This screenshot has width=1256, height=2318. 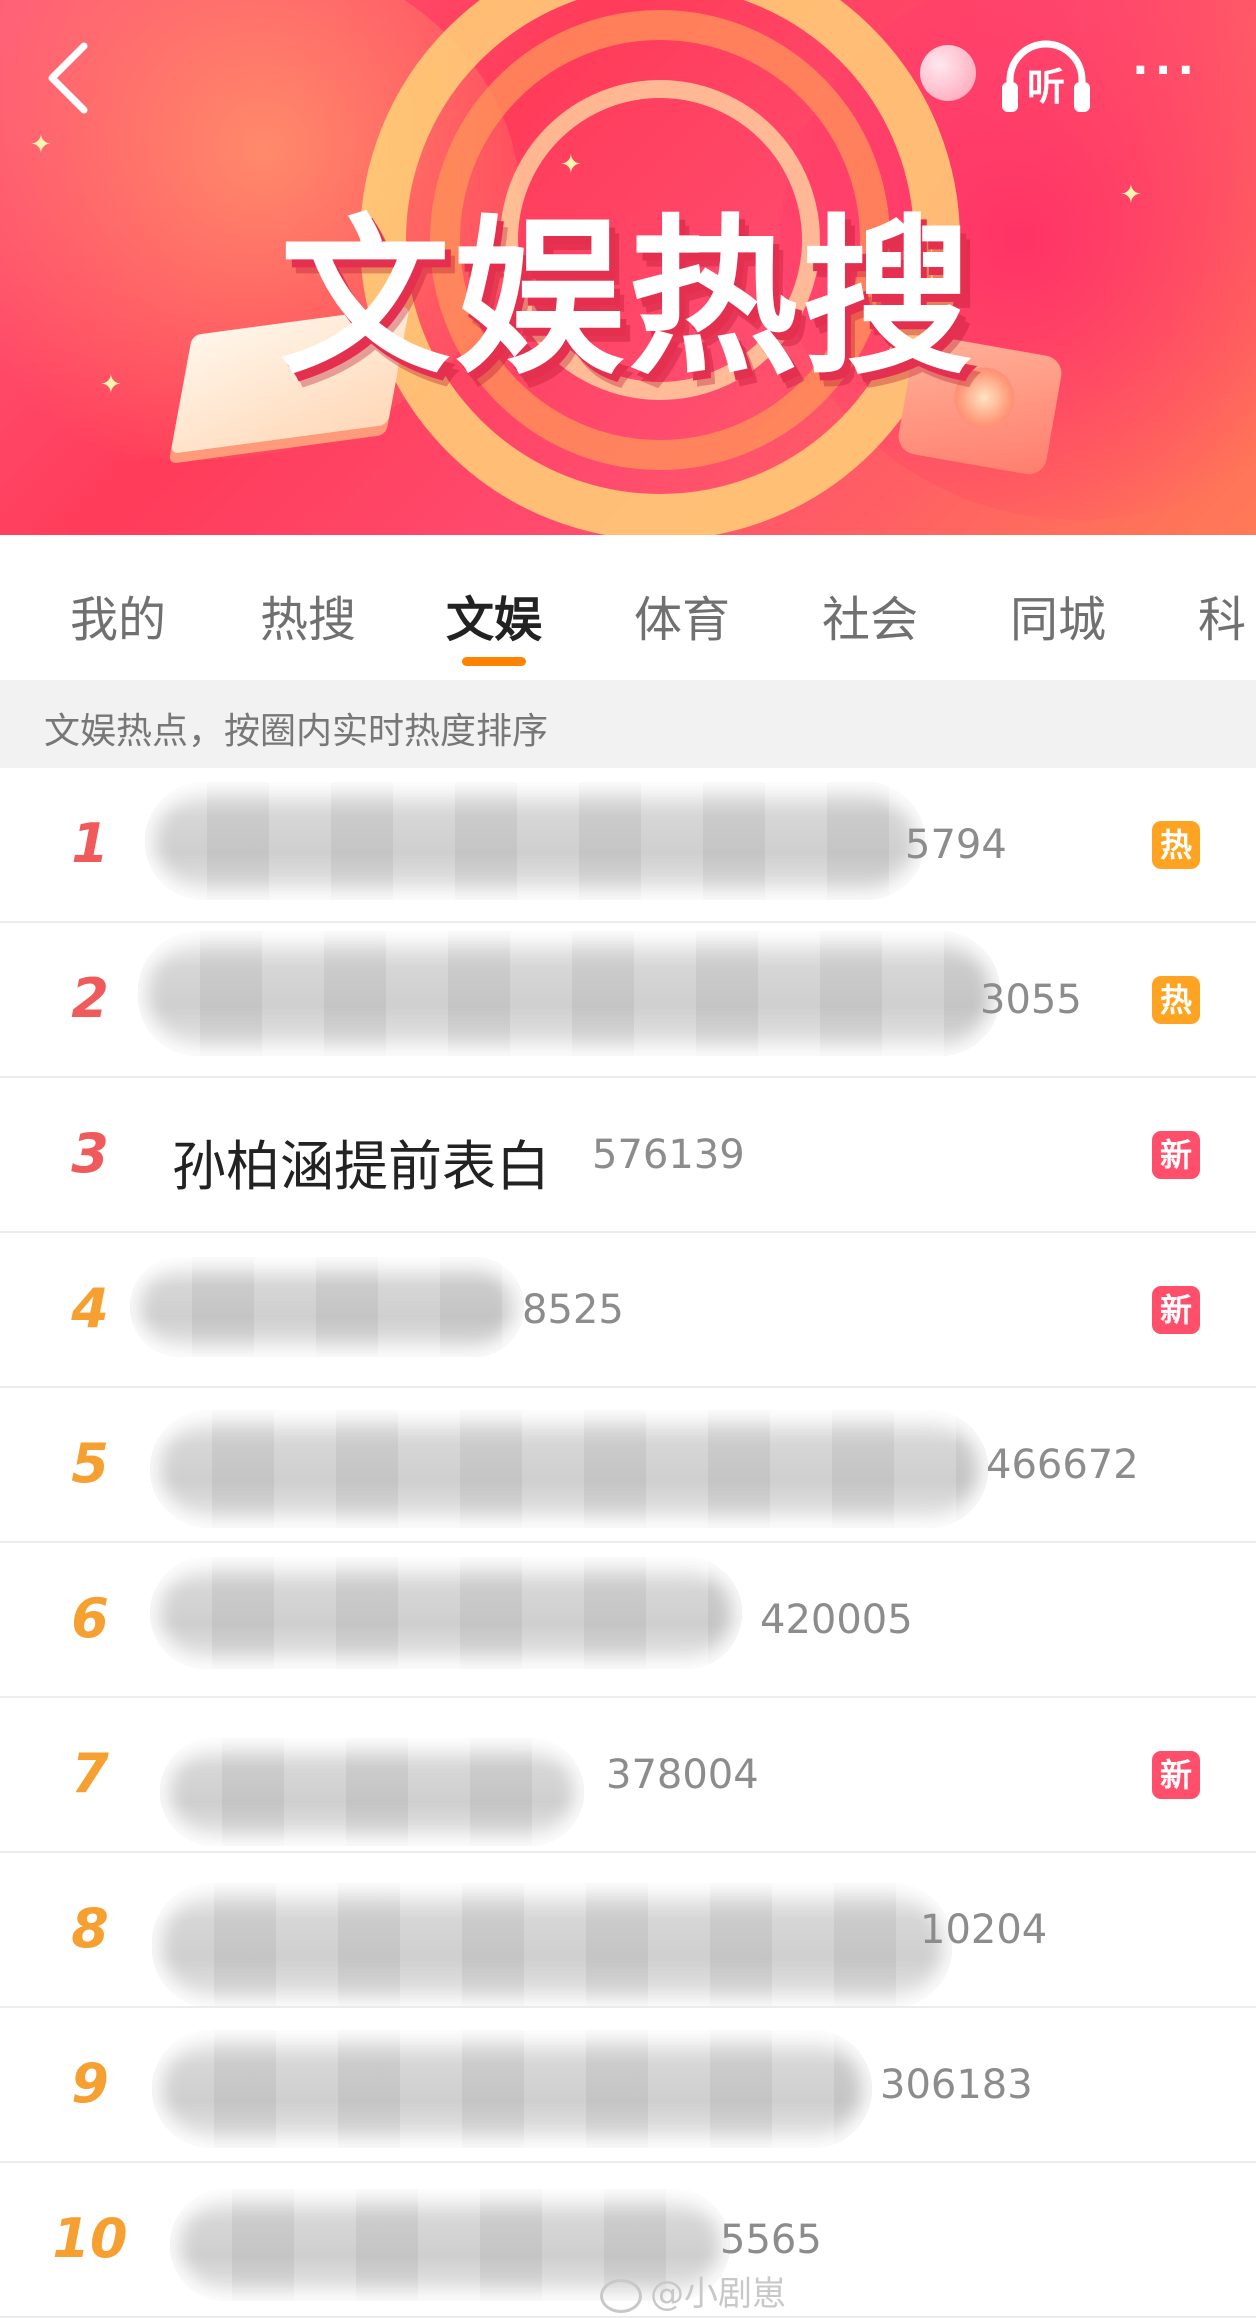 I want to click on rank-number: 7, so click(x=90, y=1773).